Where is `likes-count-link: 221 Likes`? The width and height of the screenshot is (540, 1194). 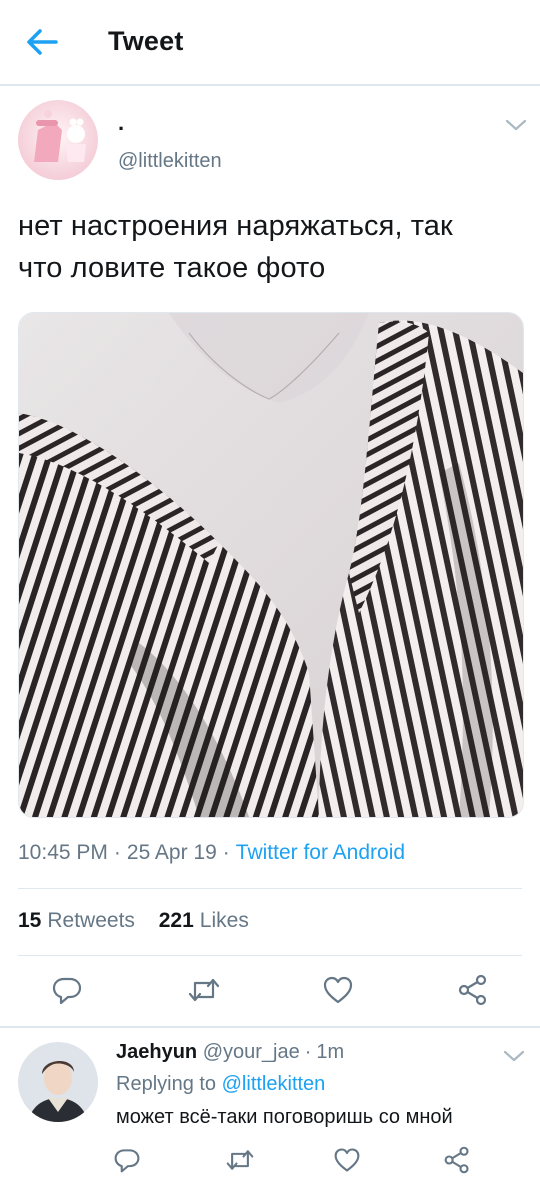 likes-count-link: 221 Likes is located at coordinates (204, 920).